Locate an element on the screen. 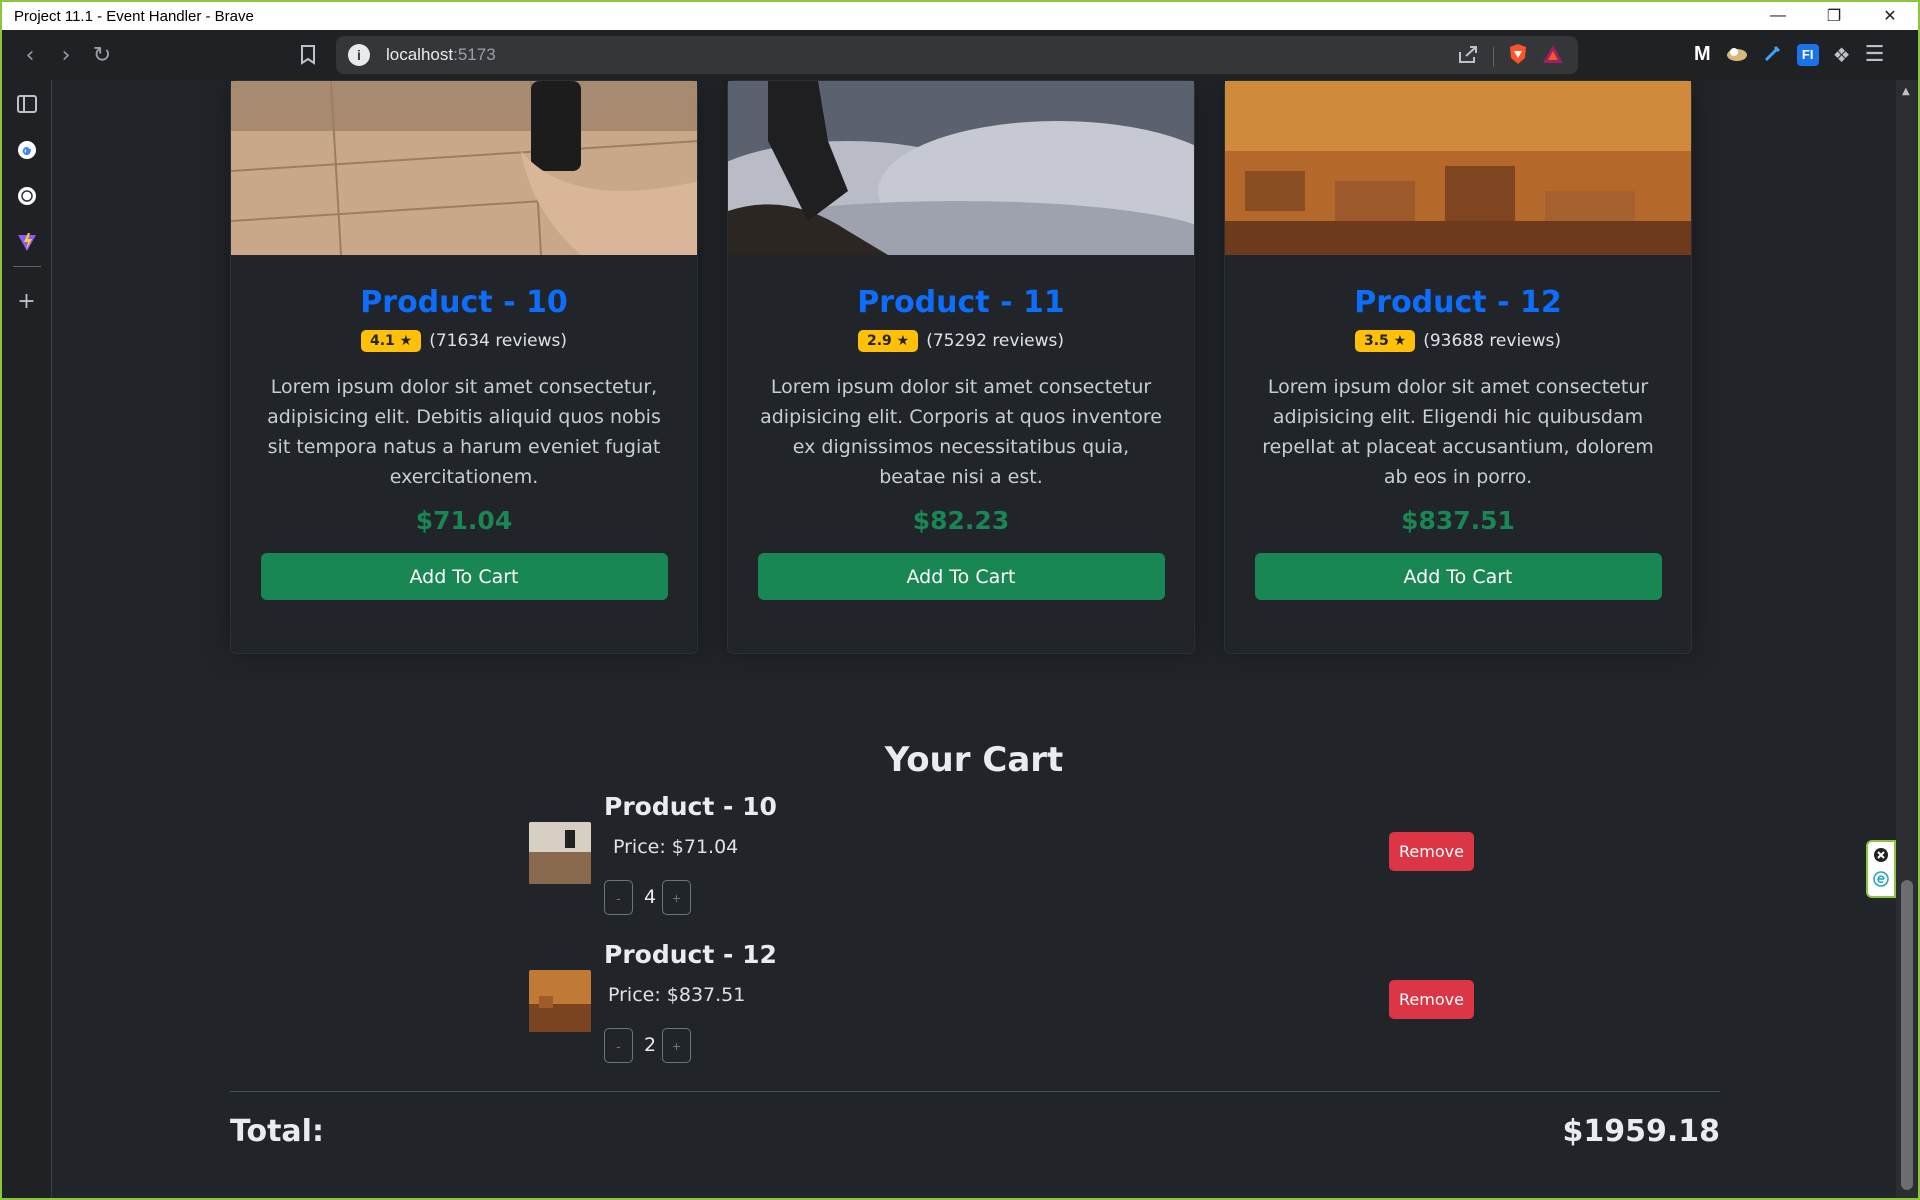  extension-cloud-icon is located at coordinates (1737, 55).